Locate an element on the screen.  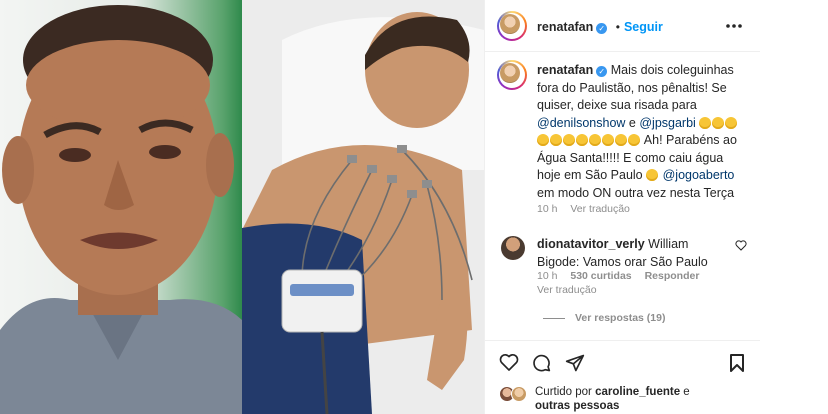
comment-username: dionatavitor_verly is located at coordinates (591, 244).